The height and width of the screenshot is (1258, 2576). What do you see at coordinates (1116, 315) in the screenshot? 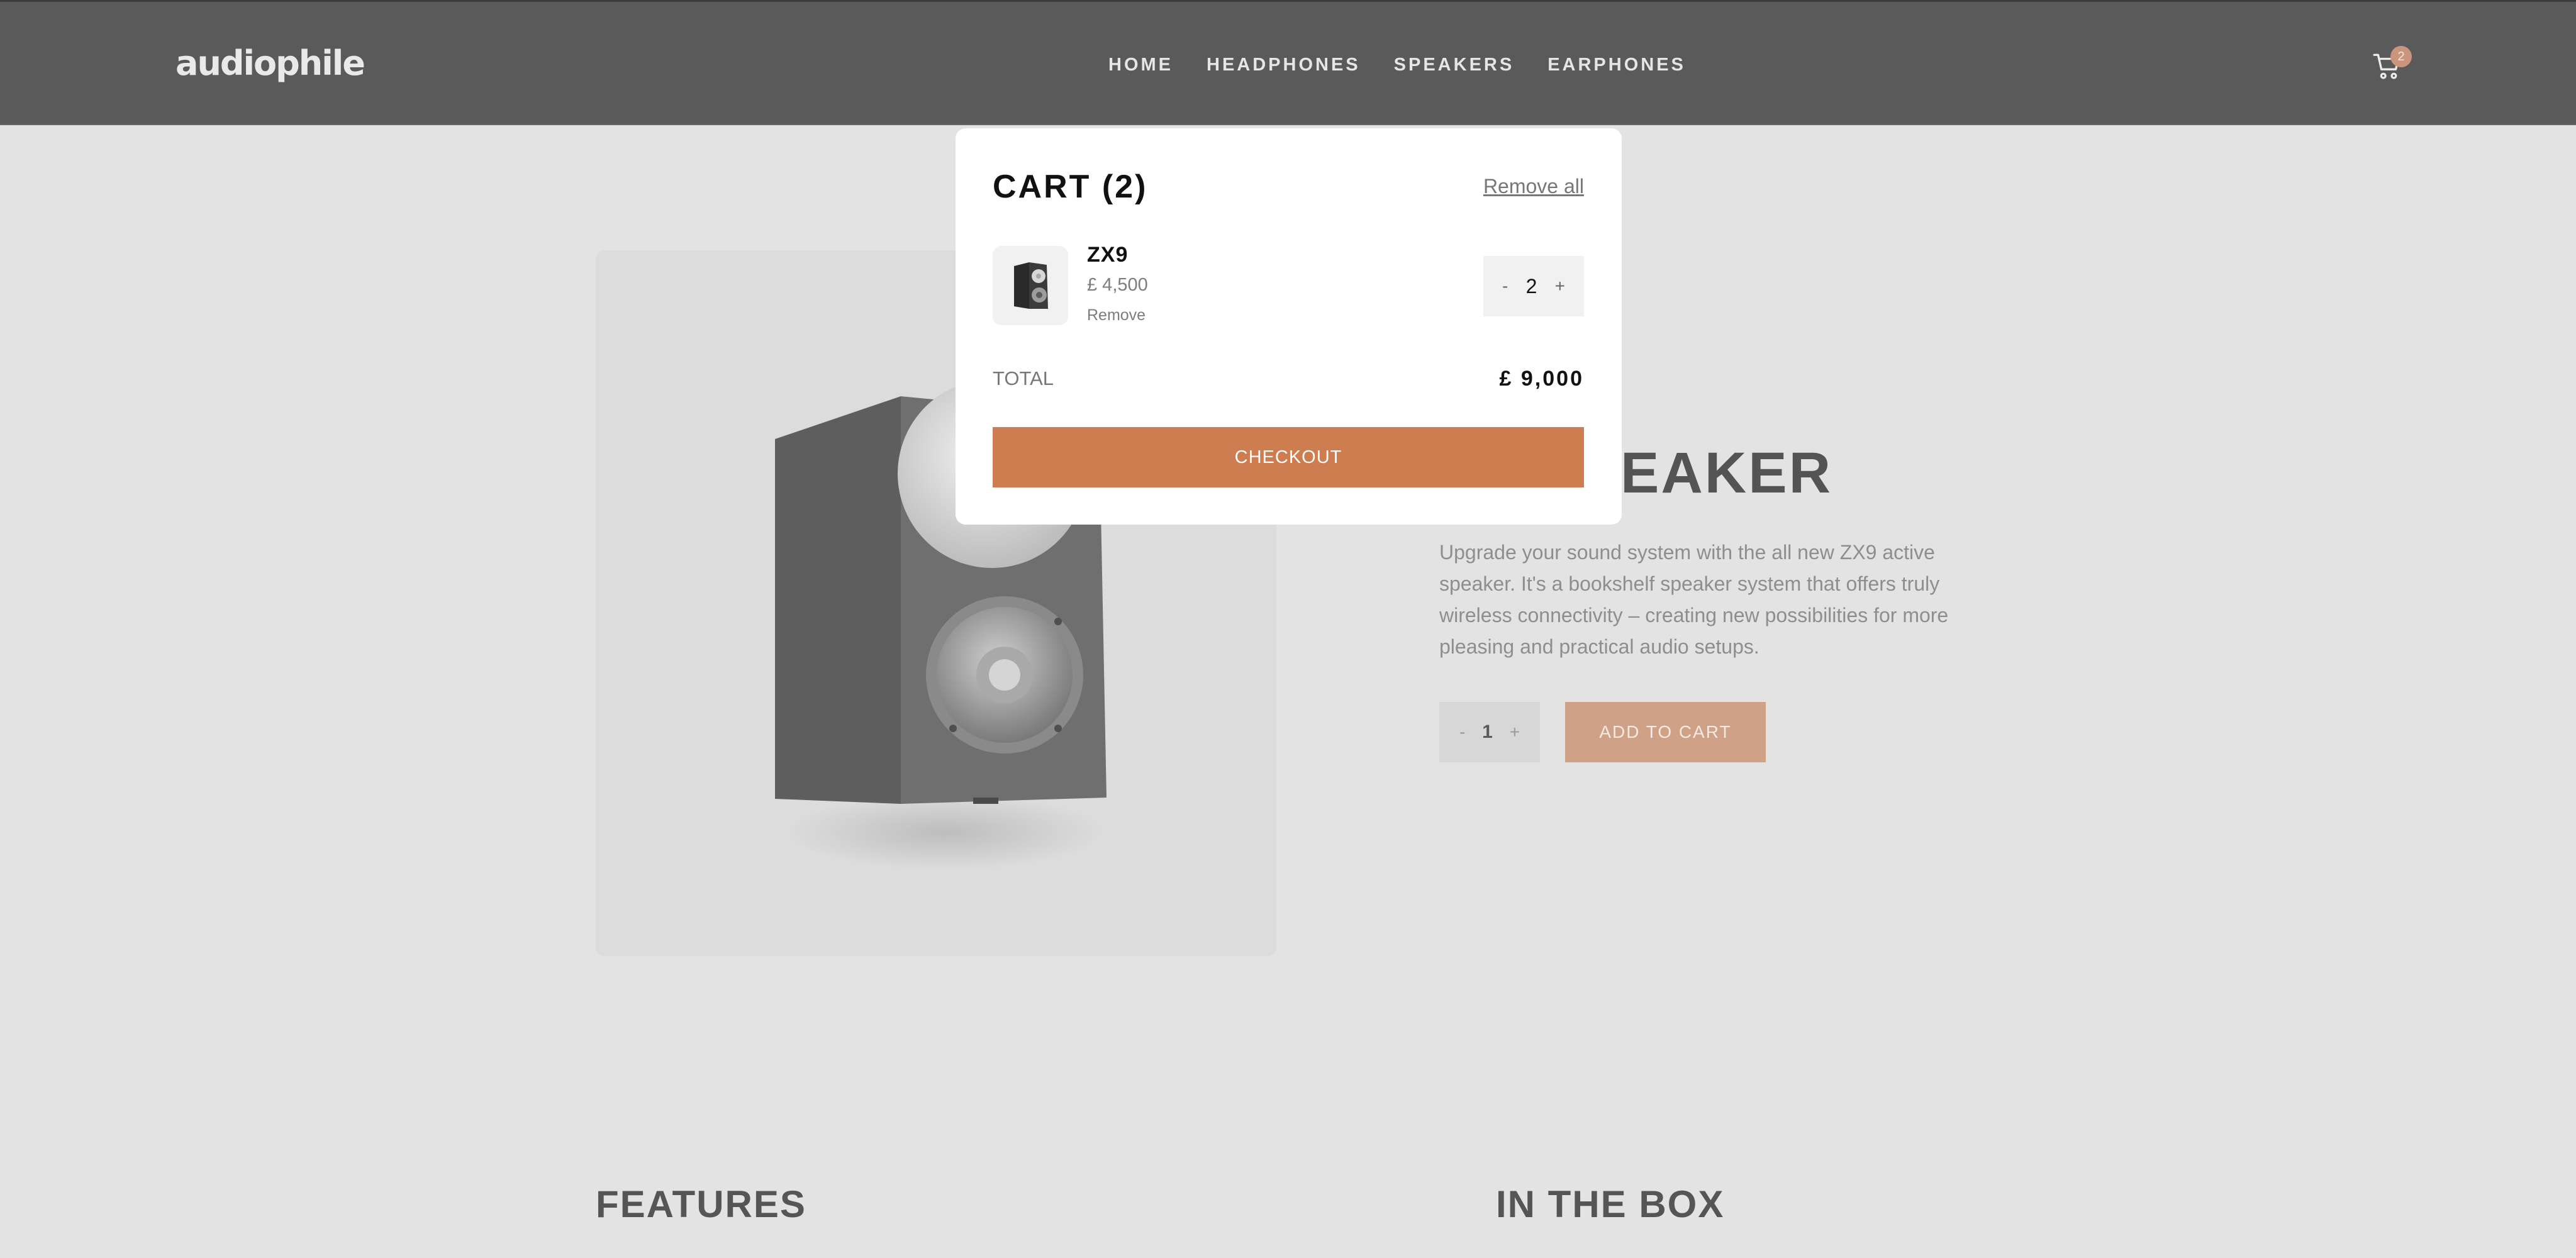
I see `cart-item-remove-link: Remove` at bounding box center [1116, 315].